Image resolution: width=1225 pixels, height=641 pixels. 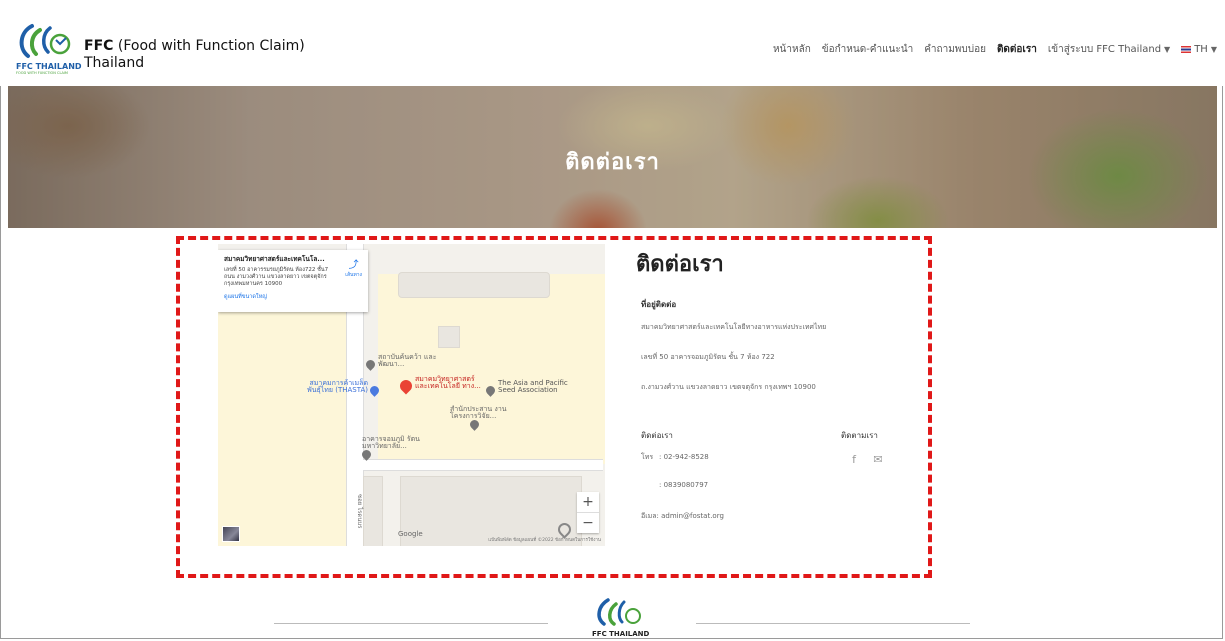 What do you see at coordinates (878, 460) in the screenshot?
I see `email-icon: ✉` at bounding box center [878, 460].